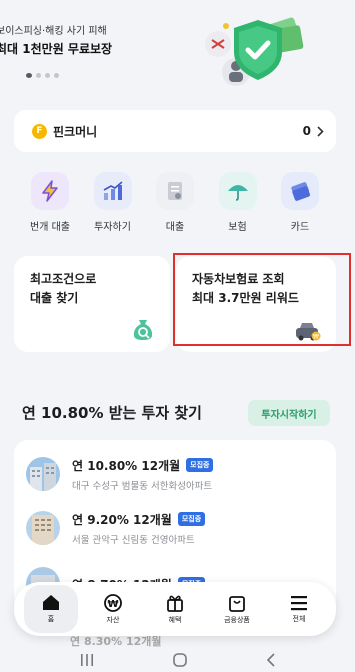  I want to click on service-loan-flash: 번개 대출, so click(50, 207).